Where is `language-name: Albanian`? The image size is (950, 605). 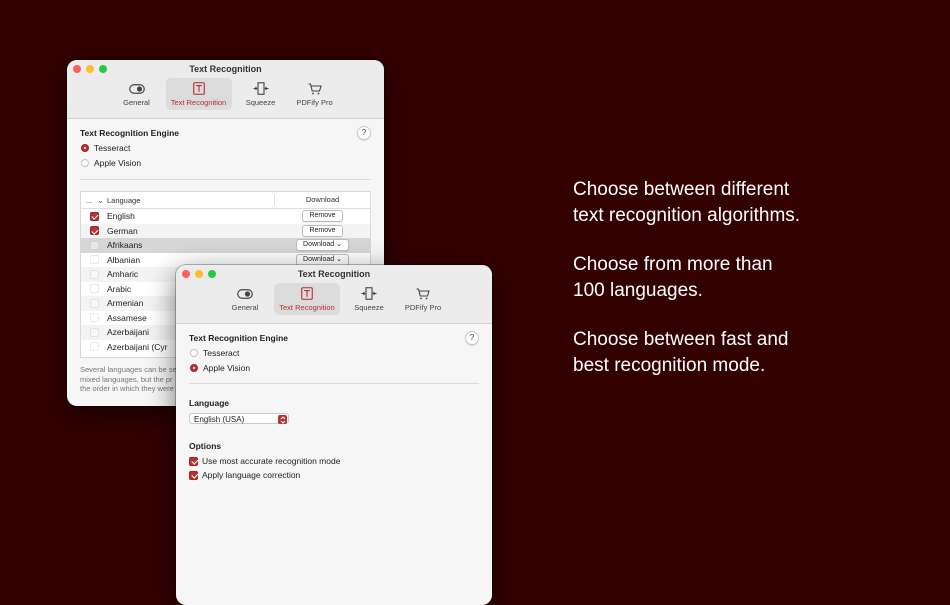
language-name: Albanian is located at coordinates (124, 259).